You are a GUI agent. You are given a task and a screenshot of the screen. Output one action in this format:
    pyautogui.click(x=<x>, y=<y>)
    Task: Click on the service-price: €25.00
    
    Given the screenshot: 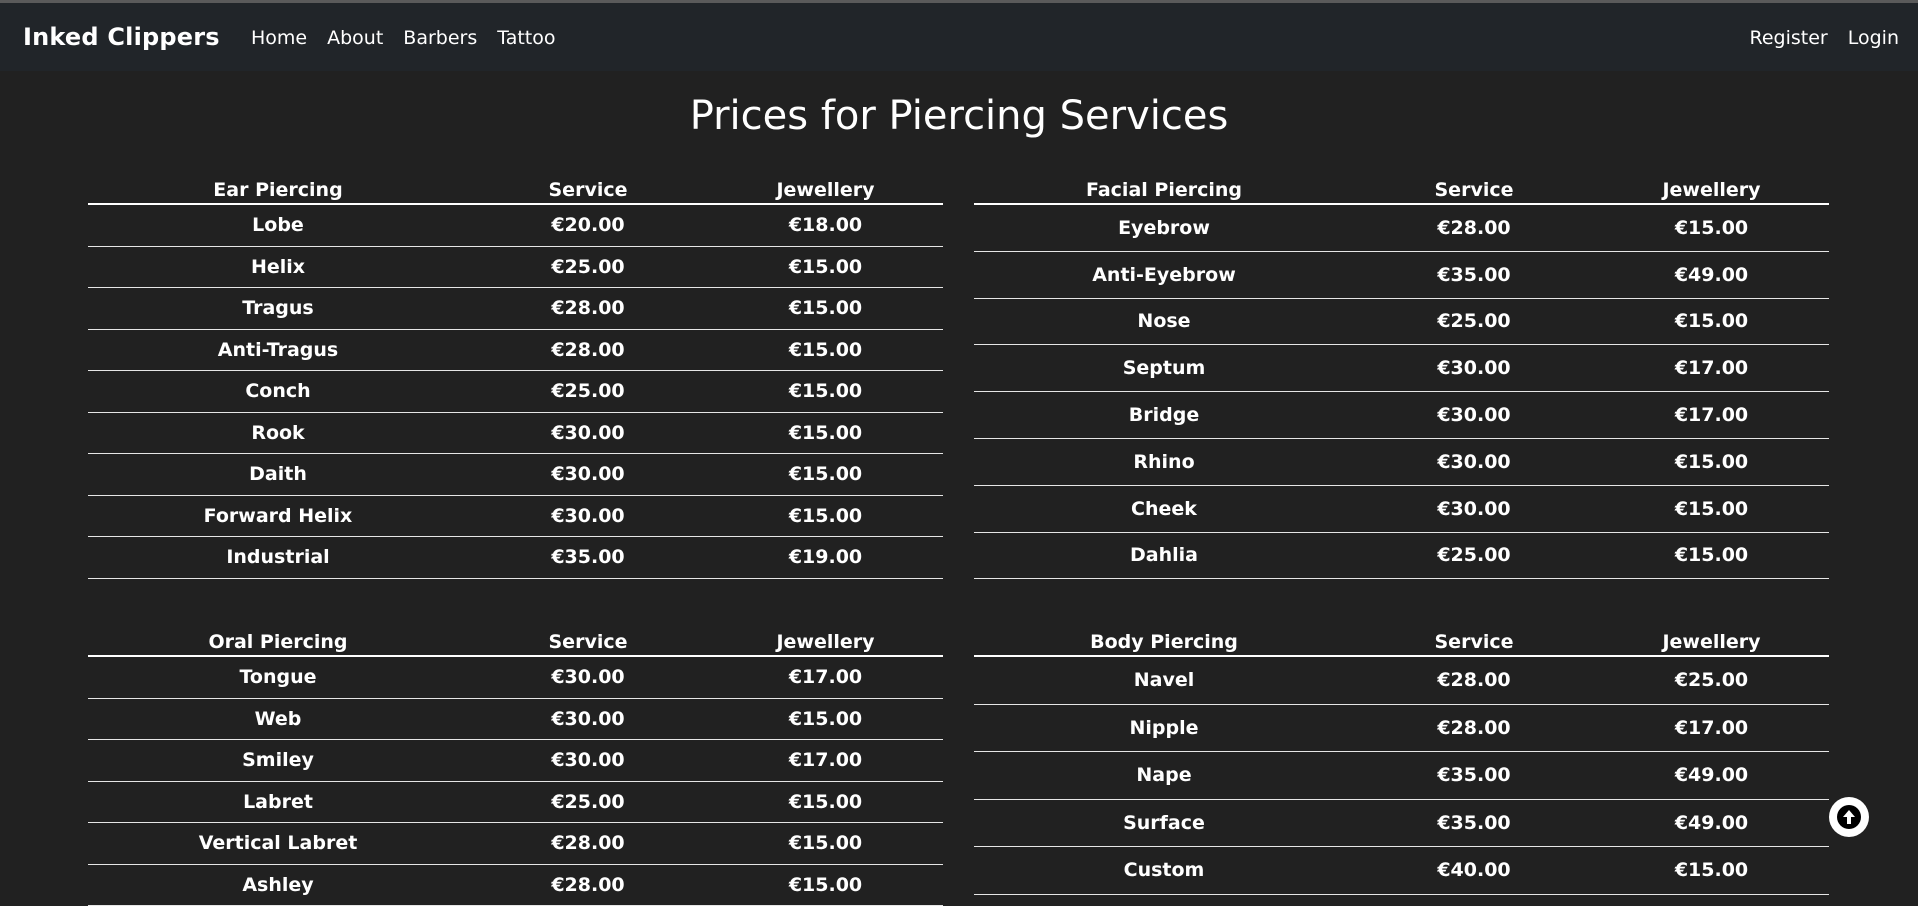 What is the action you would take?
    pyautogui.click(x=588, y=802)
    